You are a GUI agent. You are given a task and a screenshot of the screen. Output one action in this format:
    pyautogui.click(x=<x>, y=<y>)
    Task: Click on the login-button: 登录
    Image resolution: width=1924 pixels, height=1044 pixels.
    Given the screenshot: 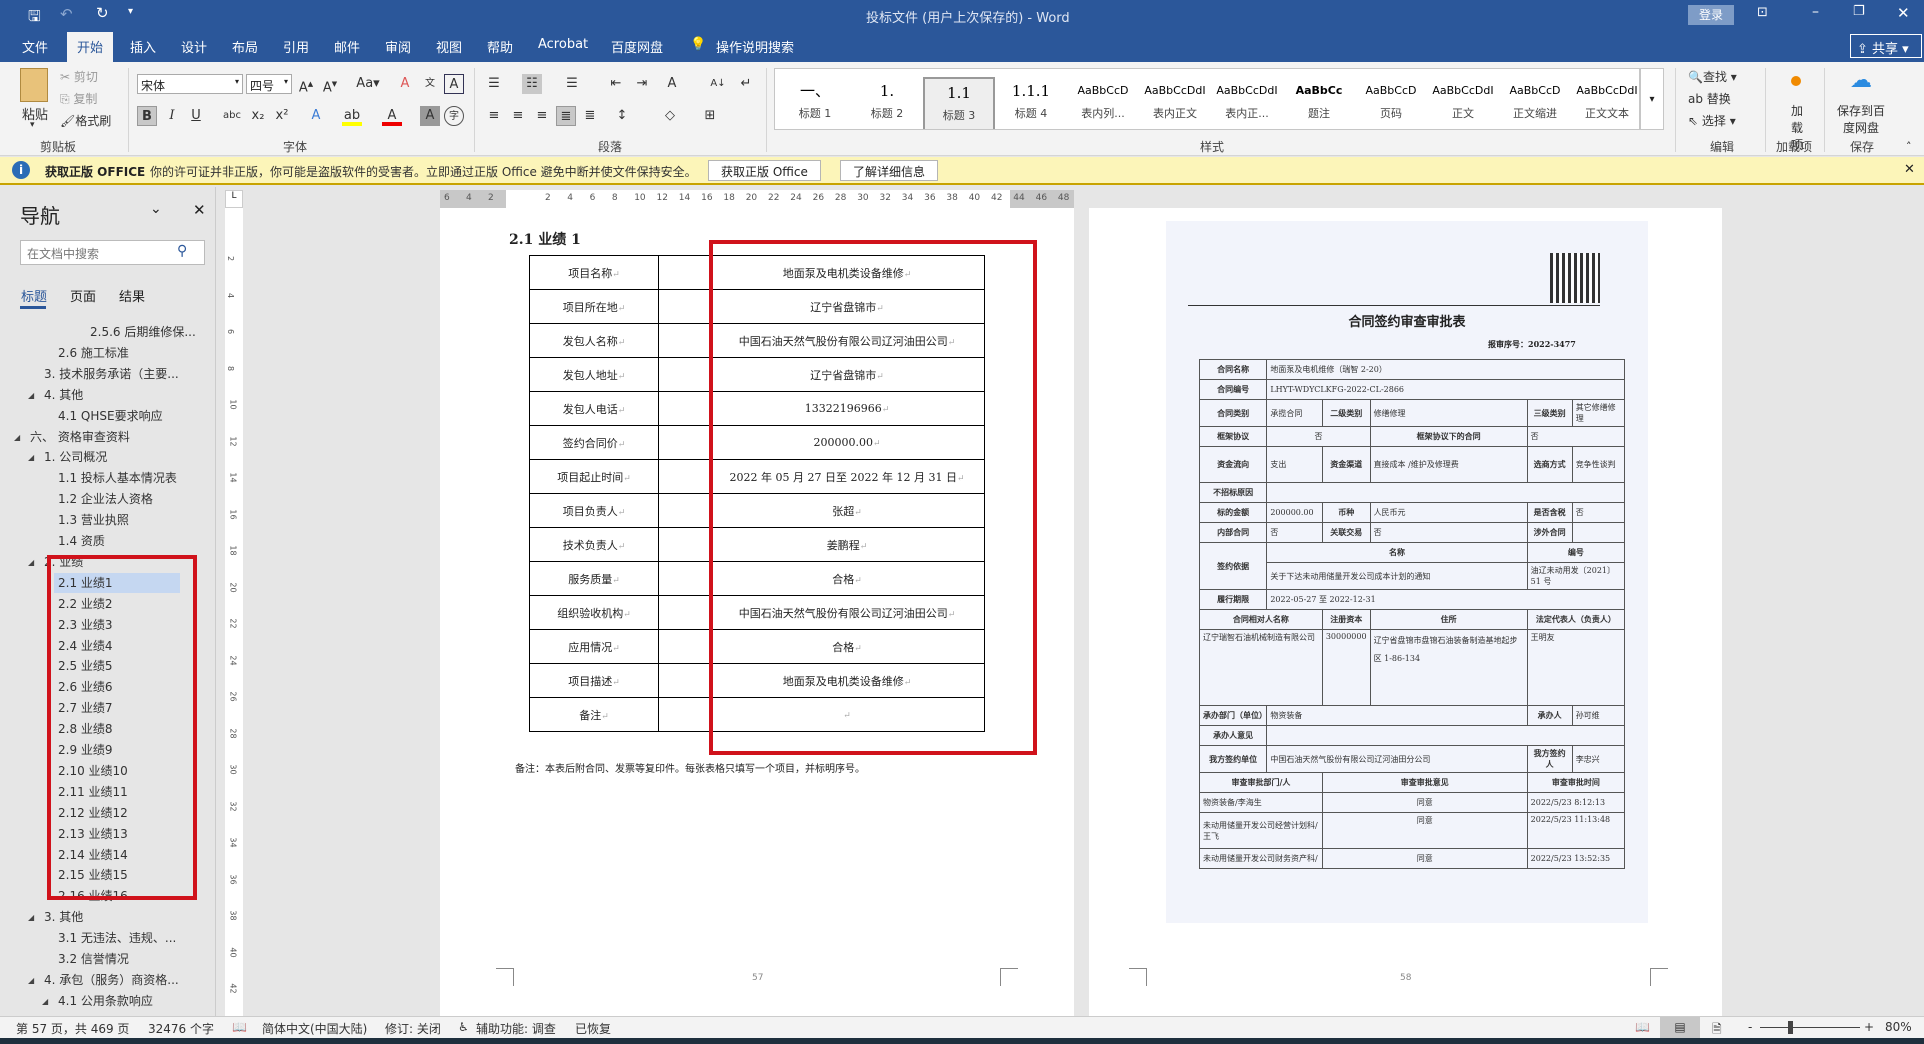 What is the action you would take?
    pyautogui.click(x=1711, y=15)
    